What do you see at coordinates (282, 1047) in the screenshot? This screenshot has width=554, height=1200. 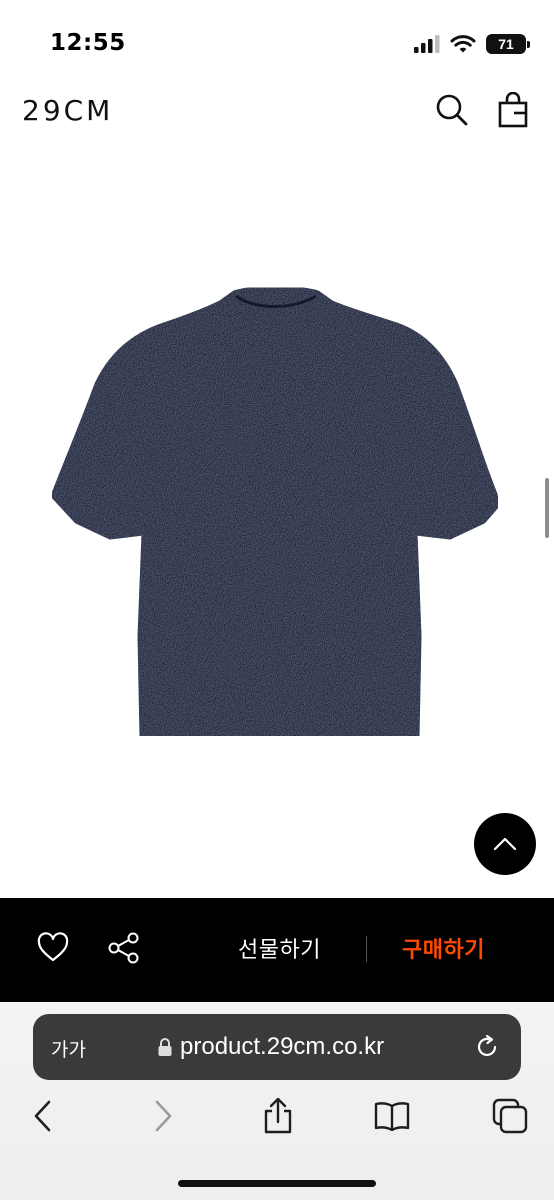 I see `url-text: product.29cm.co.kr` at bounding box center [282, 1047].